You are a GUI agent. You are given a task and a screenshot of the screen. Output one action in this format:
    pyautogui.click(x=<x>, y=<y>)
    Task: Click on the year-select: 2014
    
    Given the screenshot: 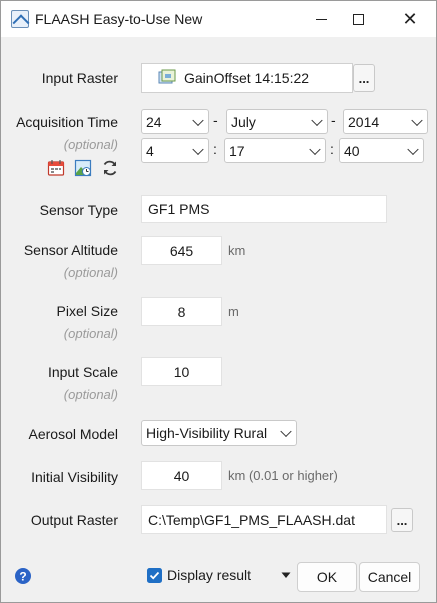 What is the action you would take?
    pyautogui.click(x=385, y=121)
    